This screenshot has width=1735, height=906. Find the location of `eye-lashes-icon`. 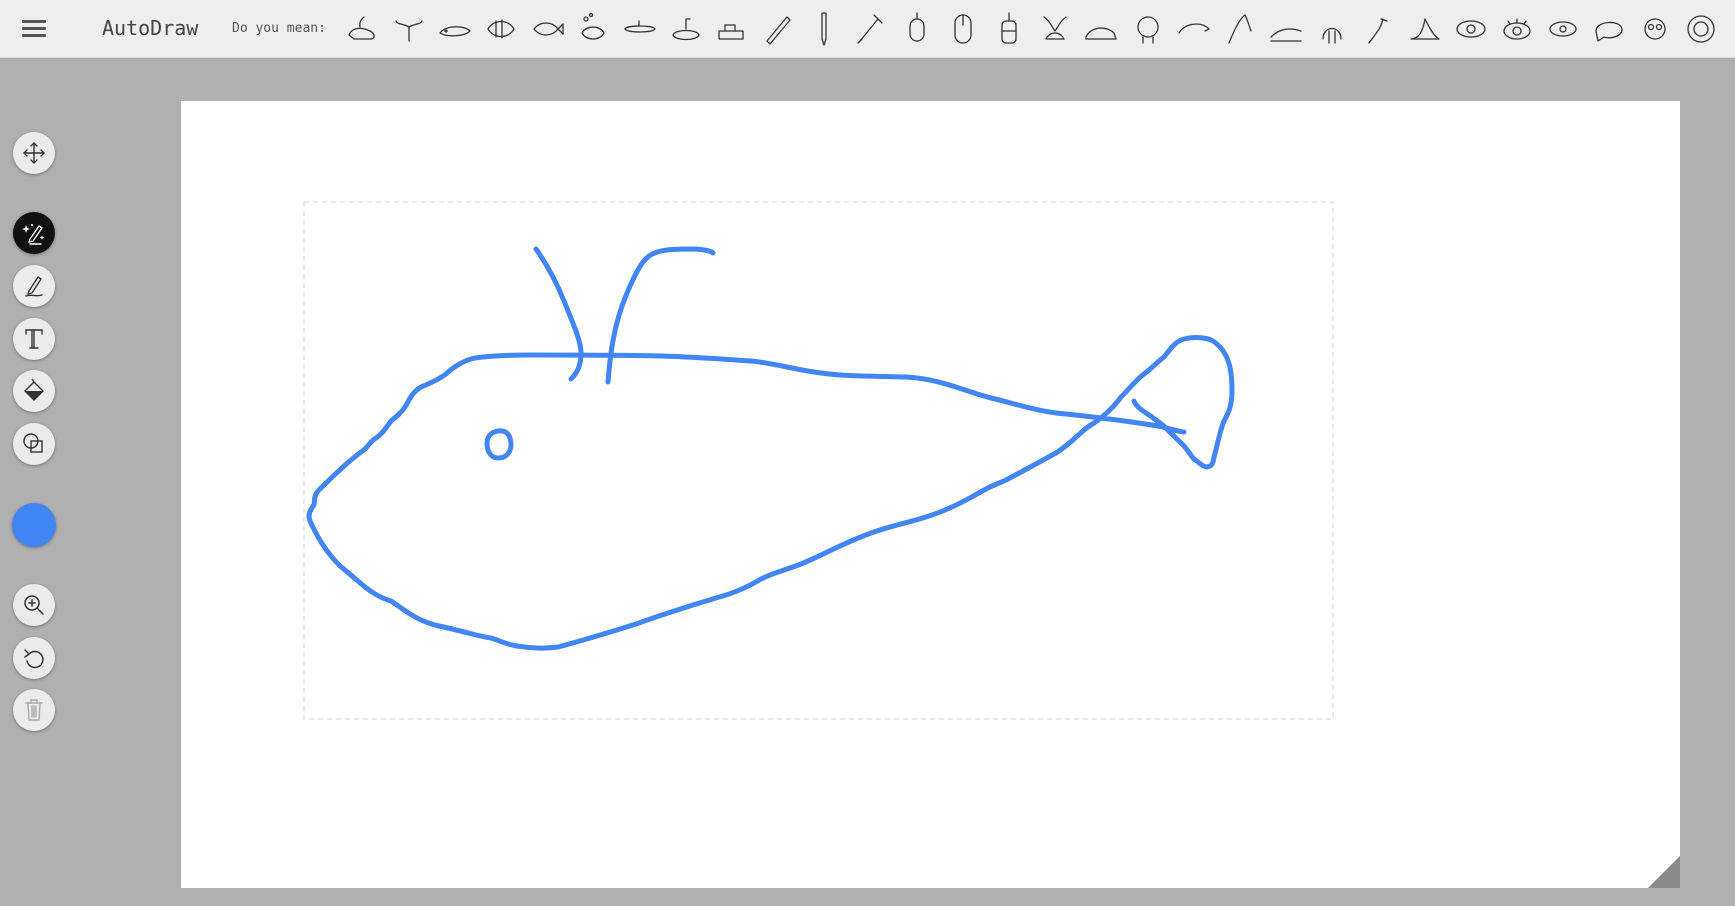

eye-lashes-icon is located at coordinates (1517, 29).